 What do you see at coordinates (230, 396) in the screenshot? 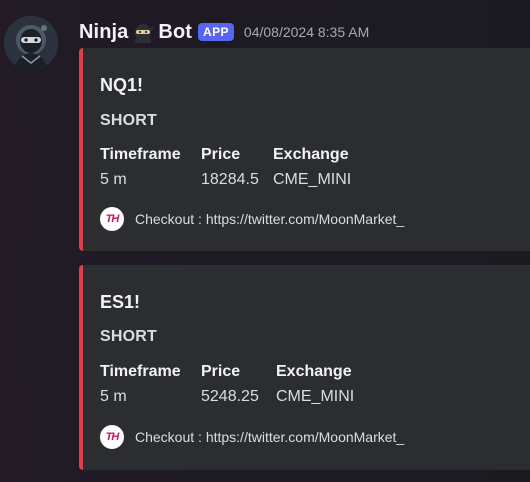
I see `field-value: 5248.25` at bounding box center [230, 396].